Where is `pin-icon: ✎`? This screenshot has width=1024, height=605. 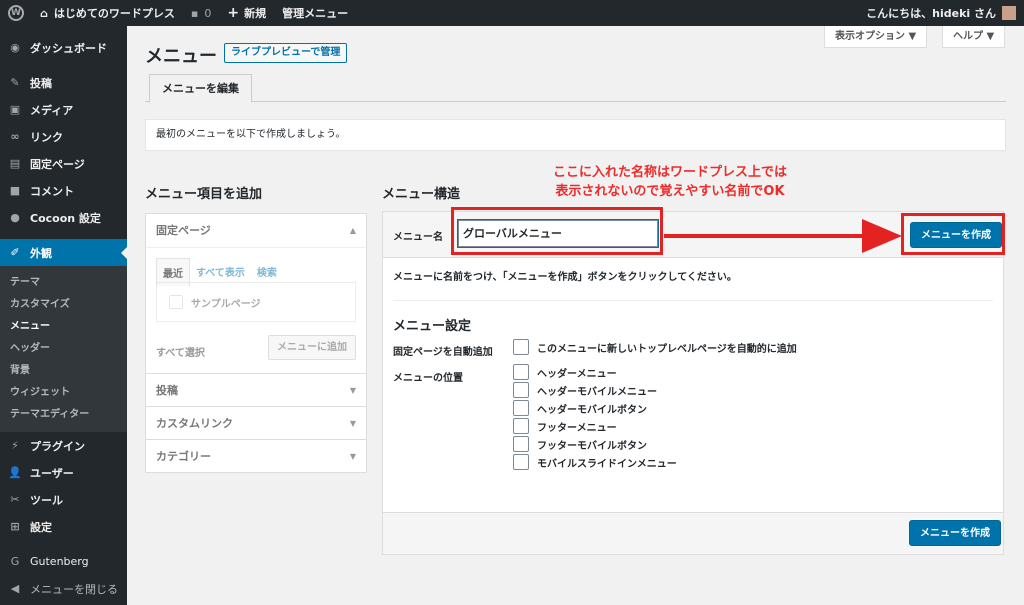 pin-icon: ✎ is located at coordinates (15, 82).